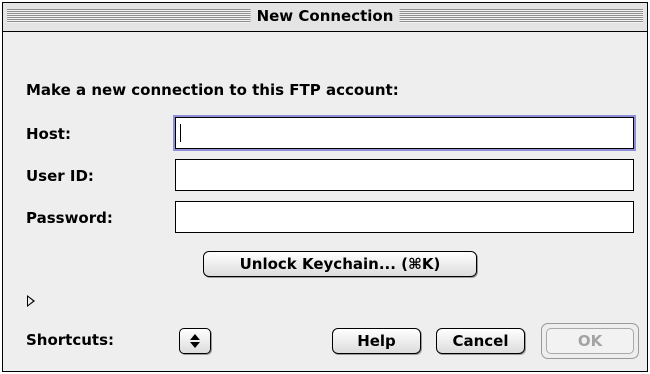 This screenshot has width=650, height=374. I want to click on ok-button: OK, so click(590, 341).